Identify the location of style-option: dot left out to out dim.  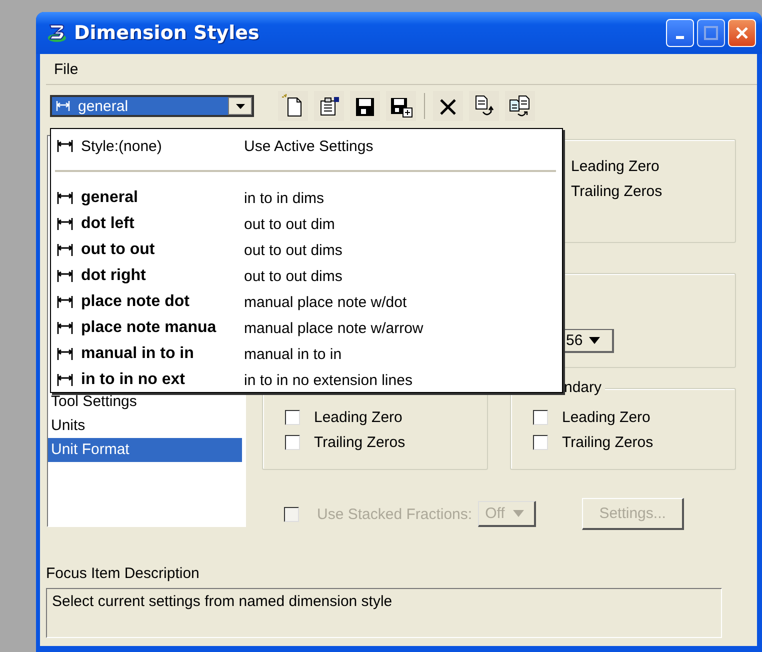
(306, 224).